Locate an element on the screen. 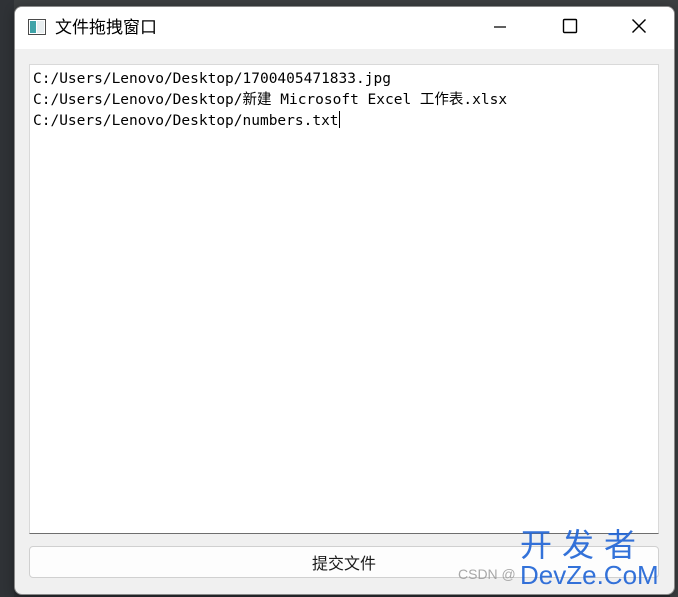  minimize-icon is located at coordinates (500, 28).